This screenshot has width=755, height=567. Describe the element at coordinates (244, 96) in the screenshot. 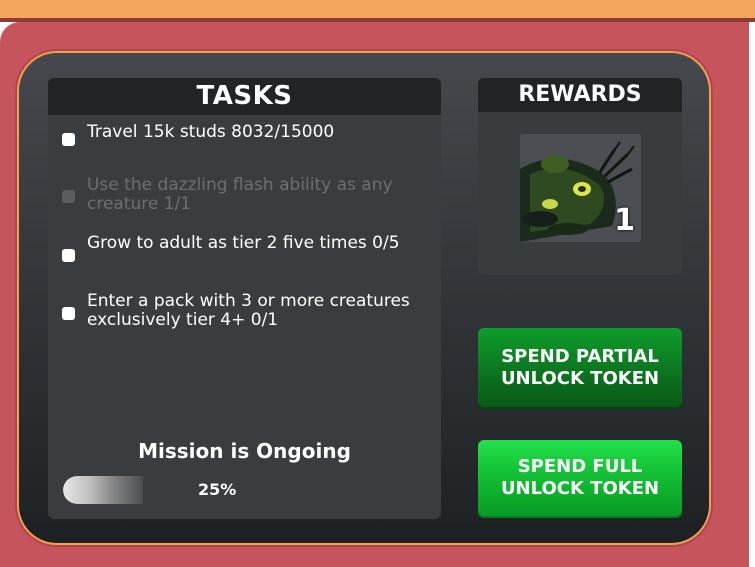

I see `tasks-header: TASKS` at that location.